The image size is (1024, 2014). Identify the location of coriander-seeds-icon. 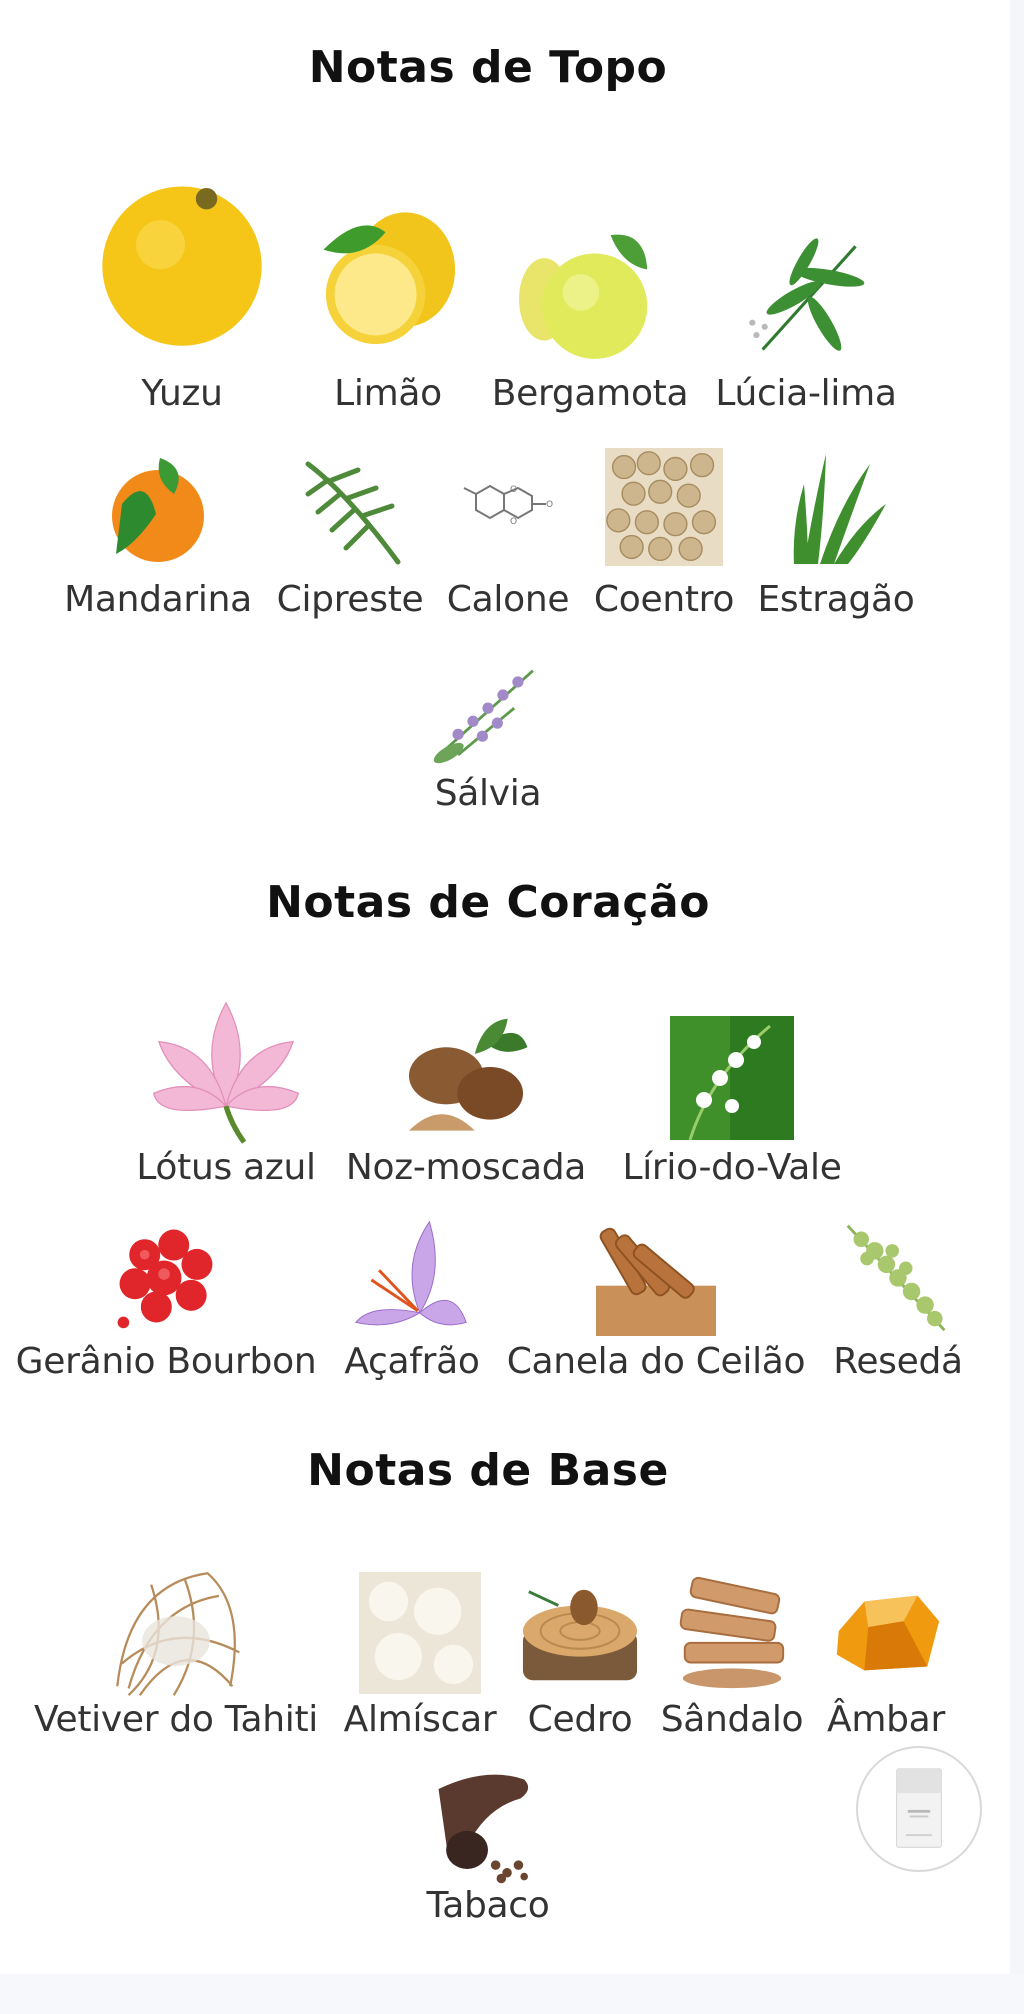
(664, 507).